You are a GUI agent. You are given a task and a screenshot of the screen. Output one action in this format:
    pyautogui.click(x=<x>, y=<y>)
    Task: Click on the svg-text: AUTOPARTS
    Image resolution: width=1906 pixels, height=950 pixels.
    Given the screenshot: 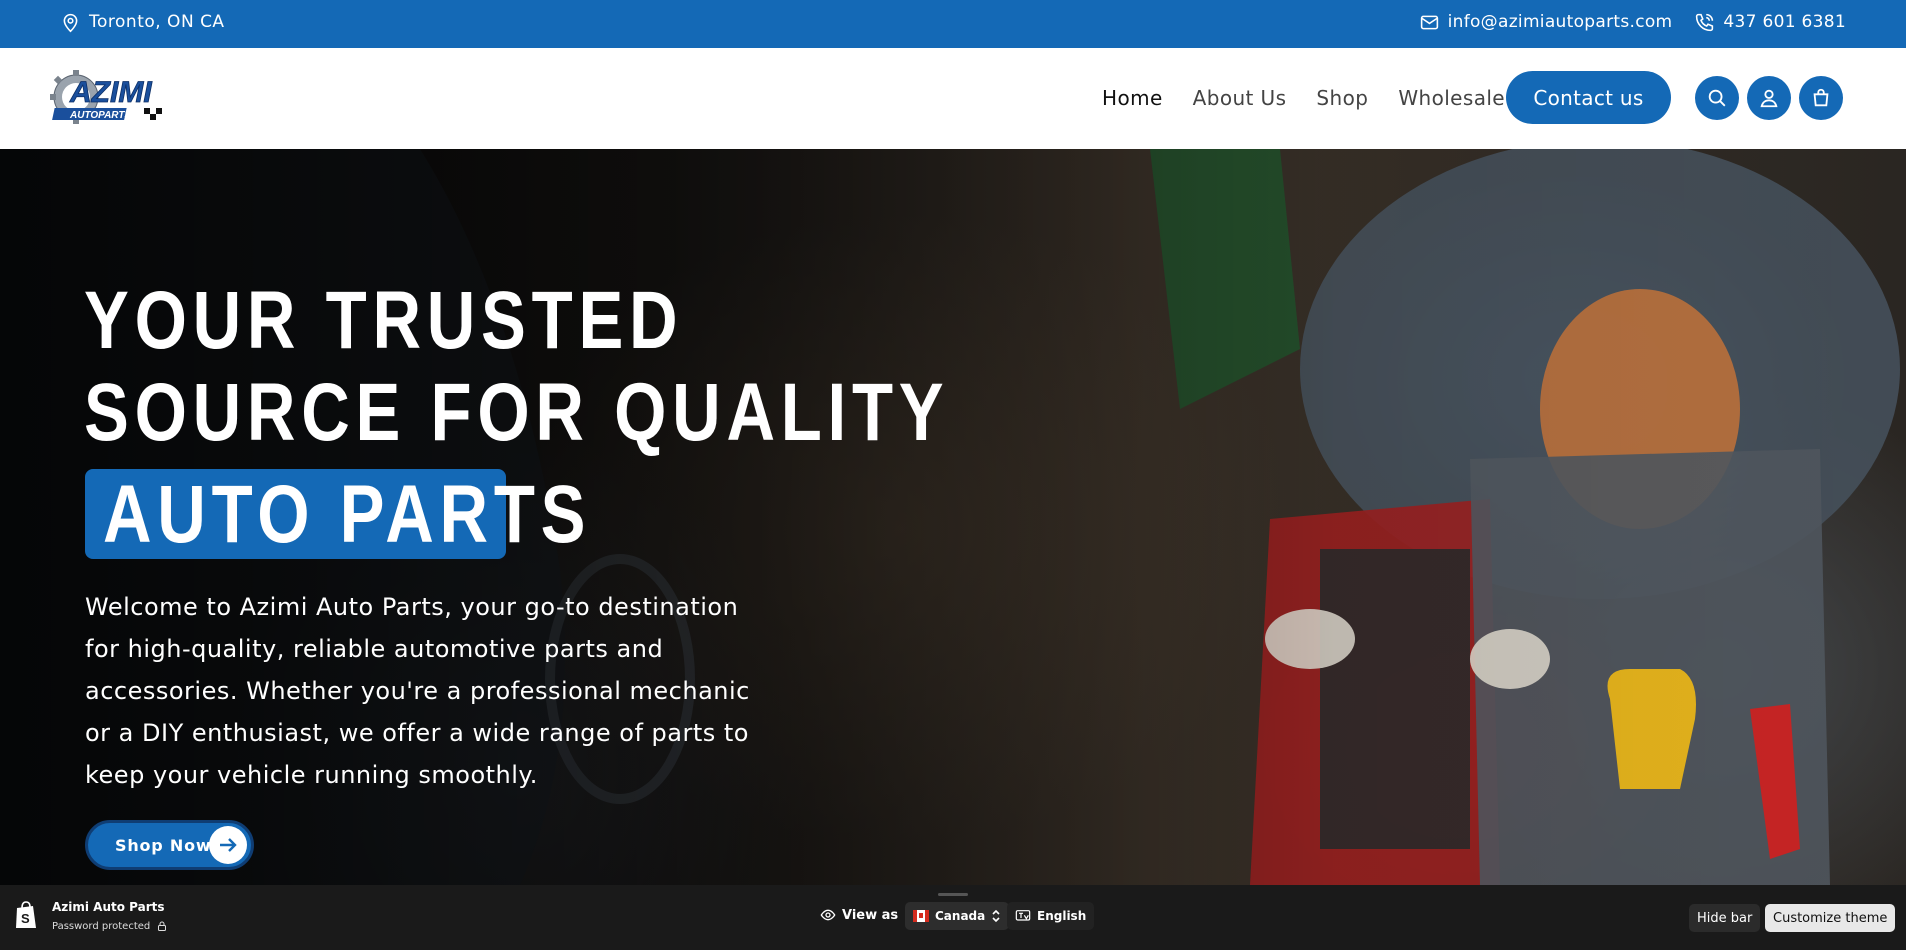 What is the action you would take?
    pyautogui.click(x=100, y=115)
    